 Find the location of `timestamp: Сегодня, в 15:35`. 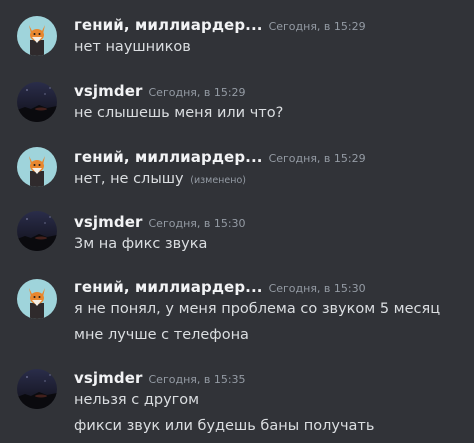

timestamp: Сегодня, в 15:35 is located at coordinates (197, 379).